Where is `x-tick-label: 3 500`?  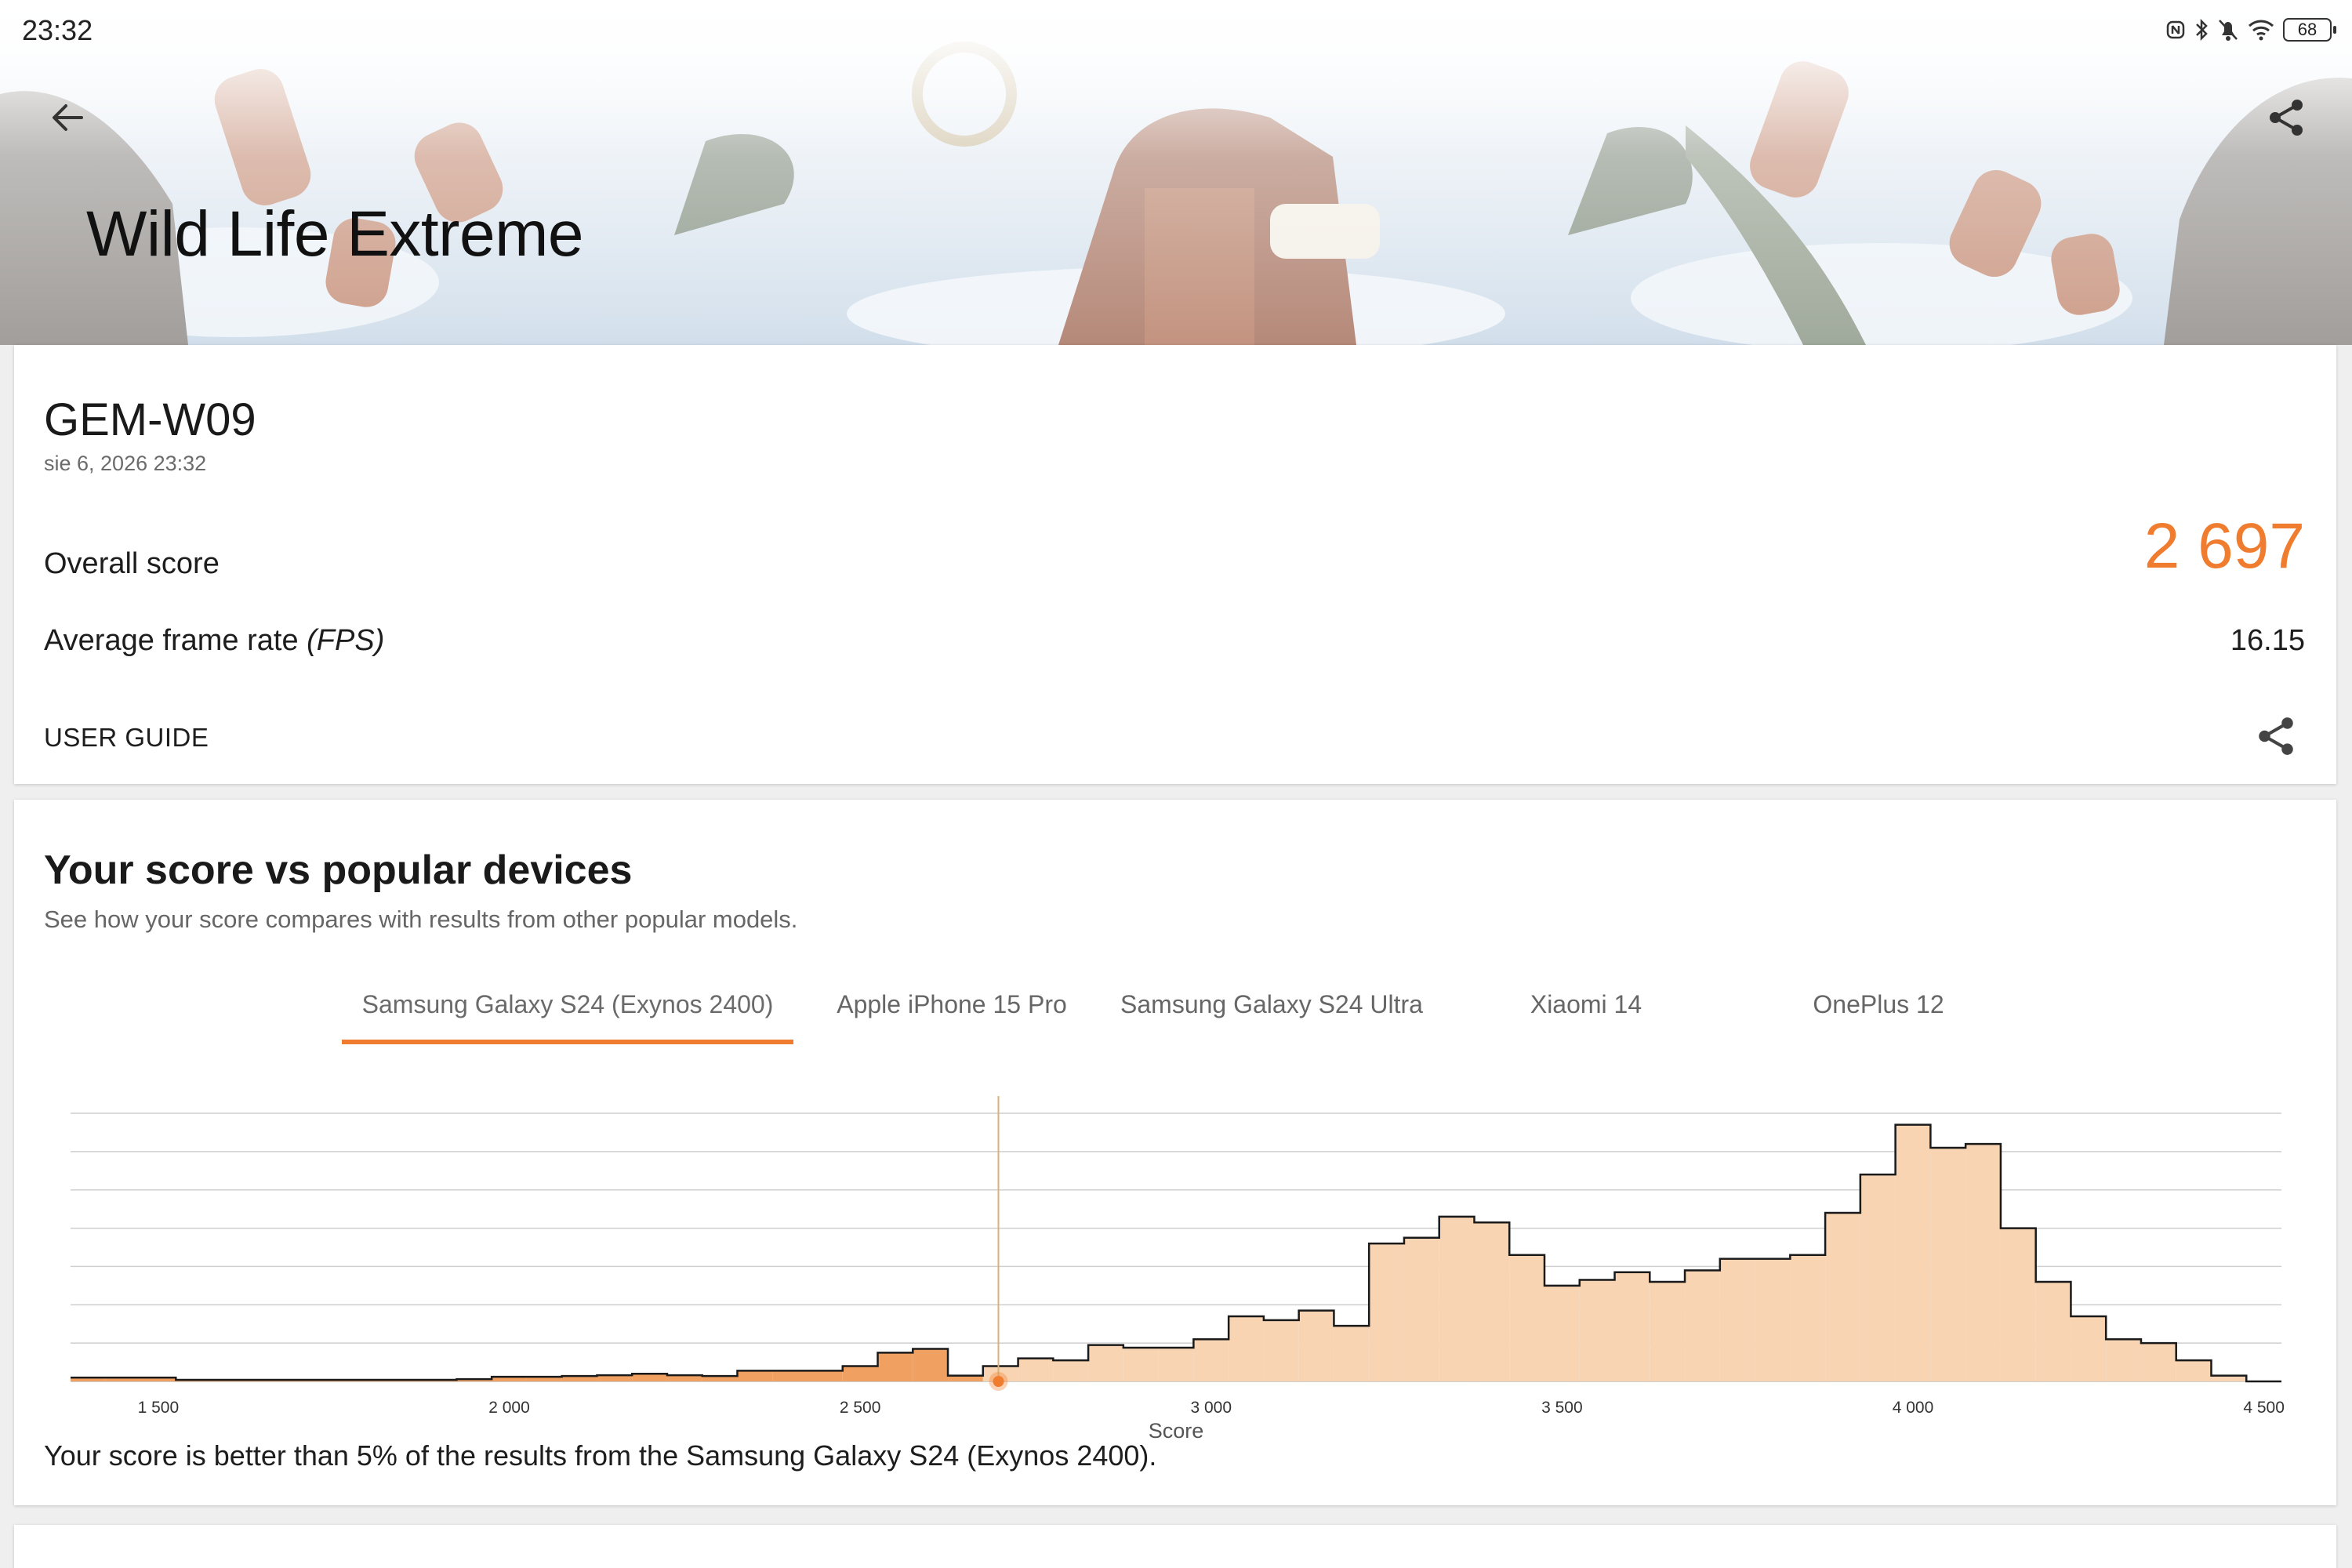 x-tick-label: 3 500 is located at coordinates (1562, 1408).